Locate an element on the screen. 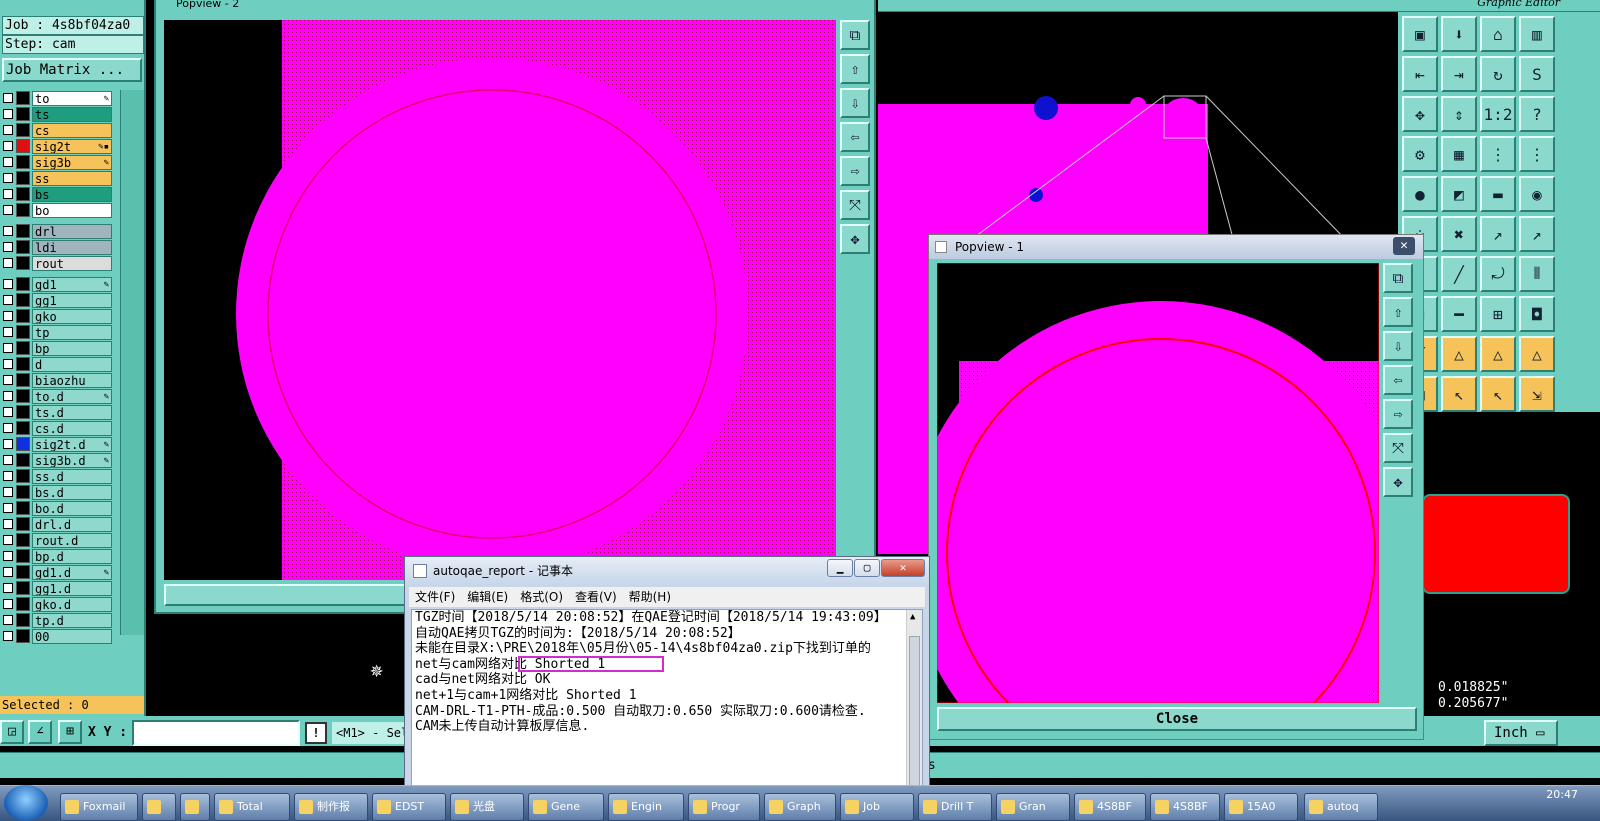 Image resolution: width=1600 pixels, height=821 pixels. layer-name: biaozhu is located at coordinates (72, 380).